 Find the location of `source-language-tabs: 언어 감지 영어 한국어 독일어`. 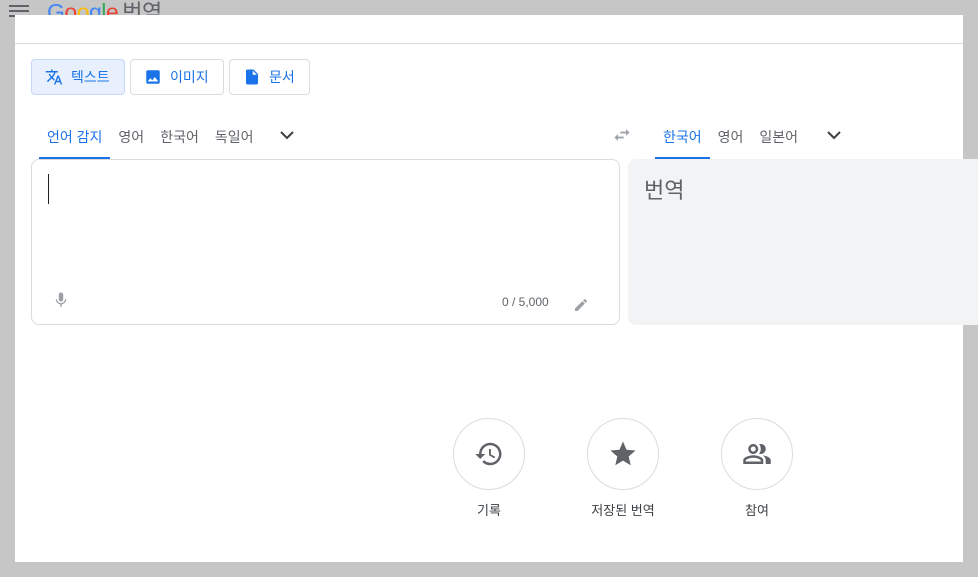

source-language-tabs: 언어 감지 영어 한국어 독일어 is located at coordinates (150, 136).